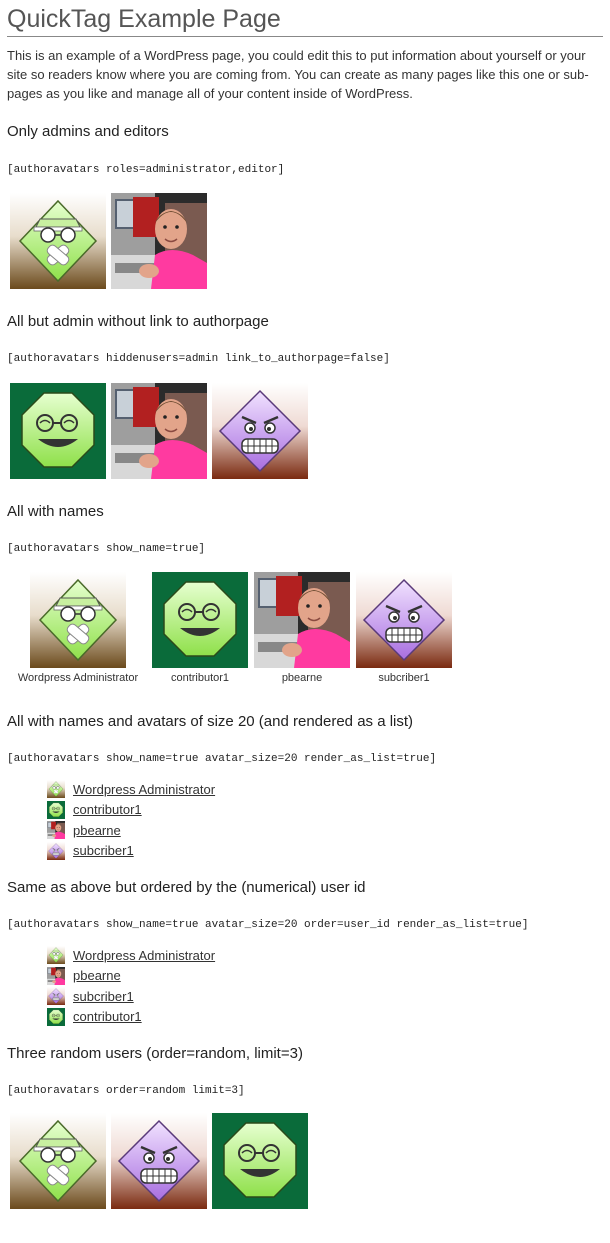  What do you see at coordinates (138, 321) in the screenshot?
I see `section-heading-all-but-admin: All but admin without link to authorpage` at bounding box center [138, 321].